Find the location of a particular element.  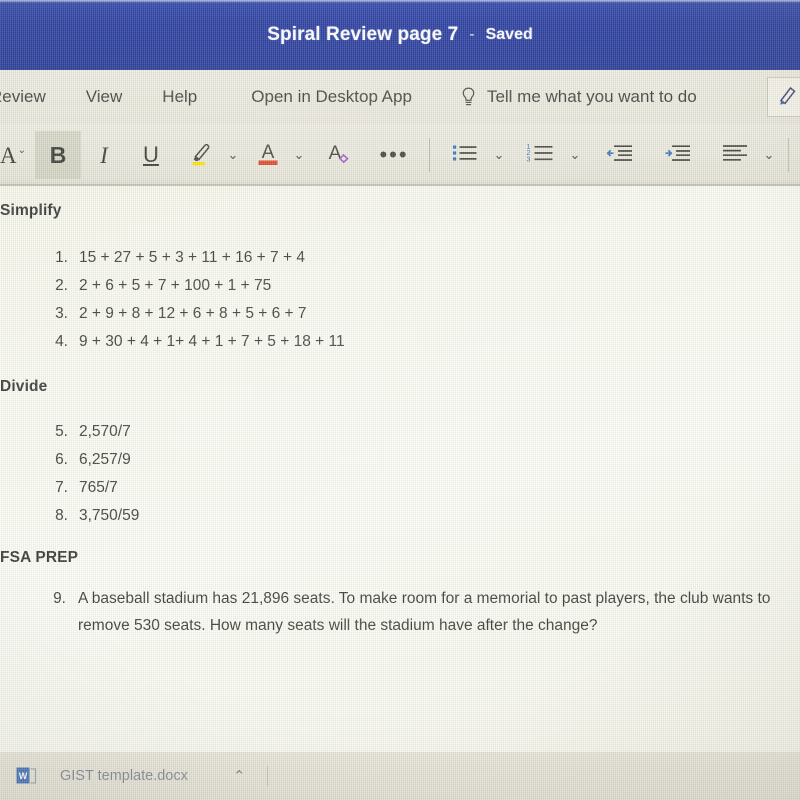

font-color-button: A is located at coordinates (268, 155).